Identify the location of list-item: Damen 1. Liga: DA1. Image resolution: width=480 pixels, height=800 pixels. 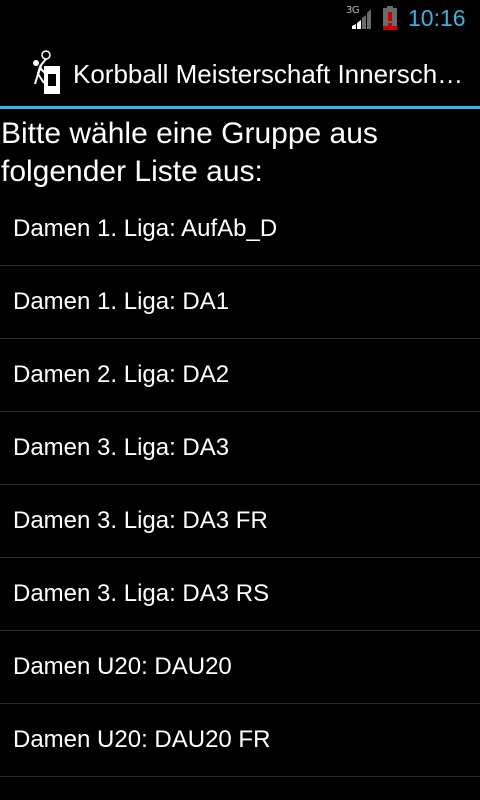
(240, 302).